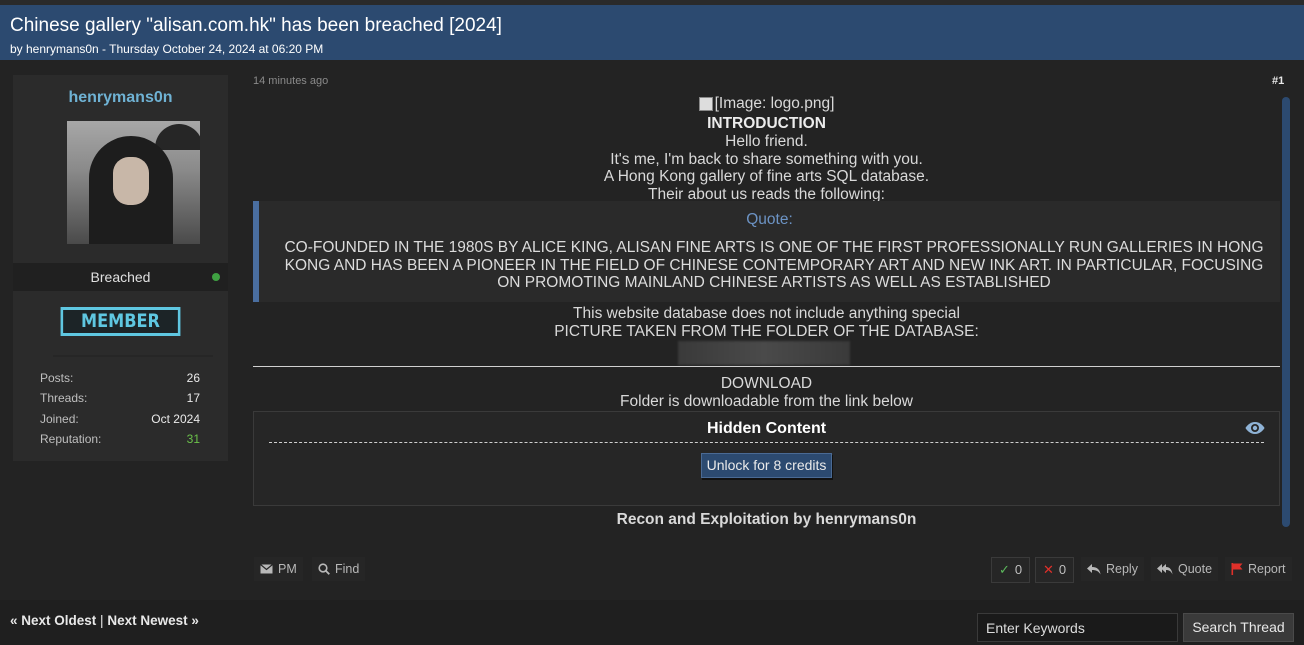  I want to click on user-status: Breached, so click(120, 277).